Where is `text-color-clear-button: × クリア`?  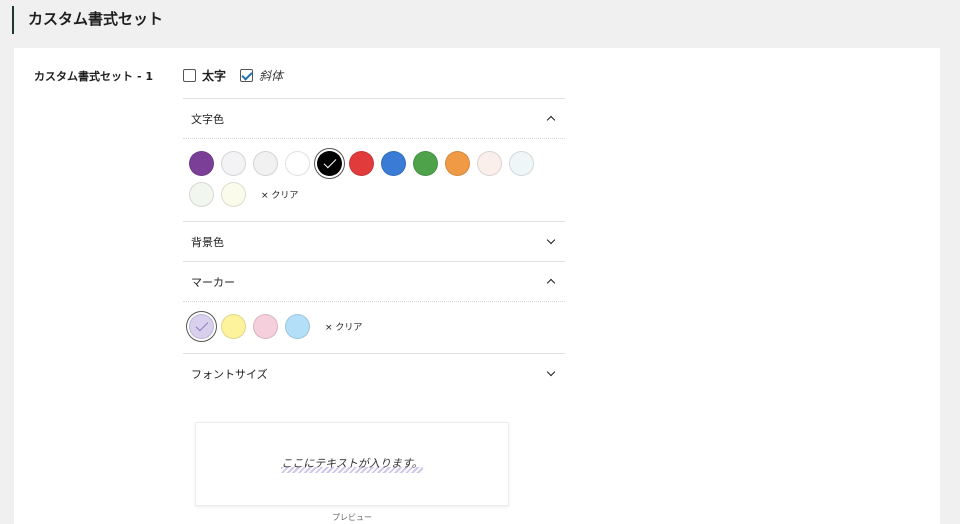 text-color-clear-button: × クリア is located at coordinates (279, 194).